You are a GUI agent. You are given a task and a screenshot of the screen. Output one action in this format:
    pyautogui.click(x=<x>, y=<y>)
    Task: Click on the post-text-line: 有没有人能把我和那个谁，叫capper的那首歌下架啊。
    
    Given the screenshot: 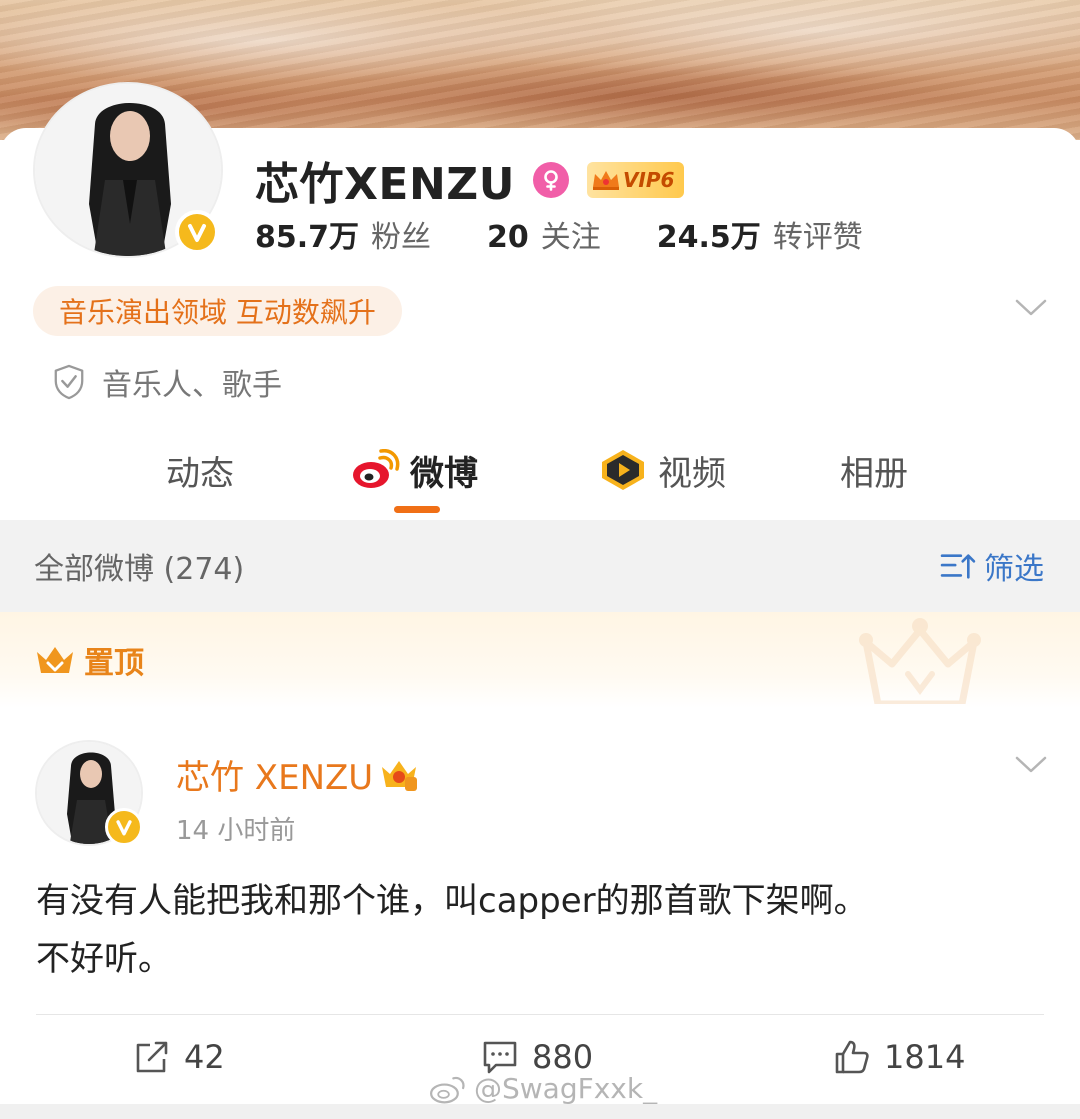 What is the action you would take?
    pyautogui.click(x=452, y=901)
    